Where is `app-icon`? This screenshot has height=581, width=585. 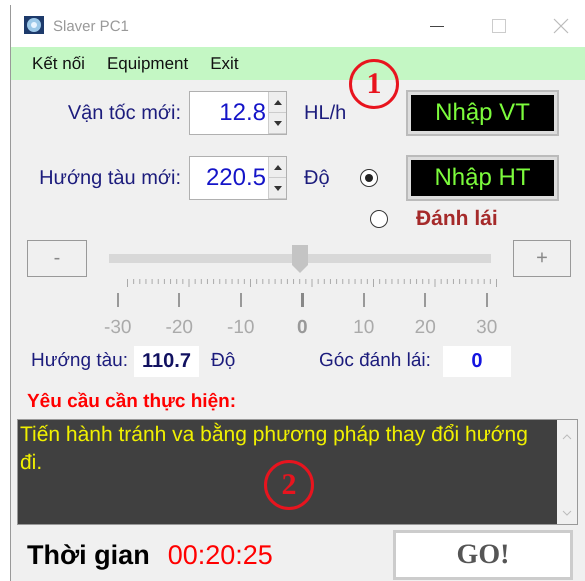
app-icon is located at coordinates (34, 26).